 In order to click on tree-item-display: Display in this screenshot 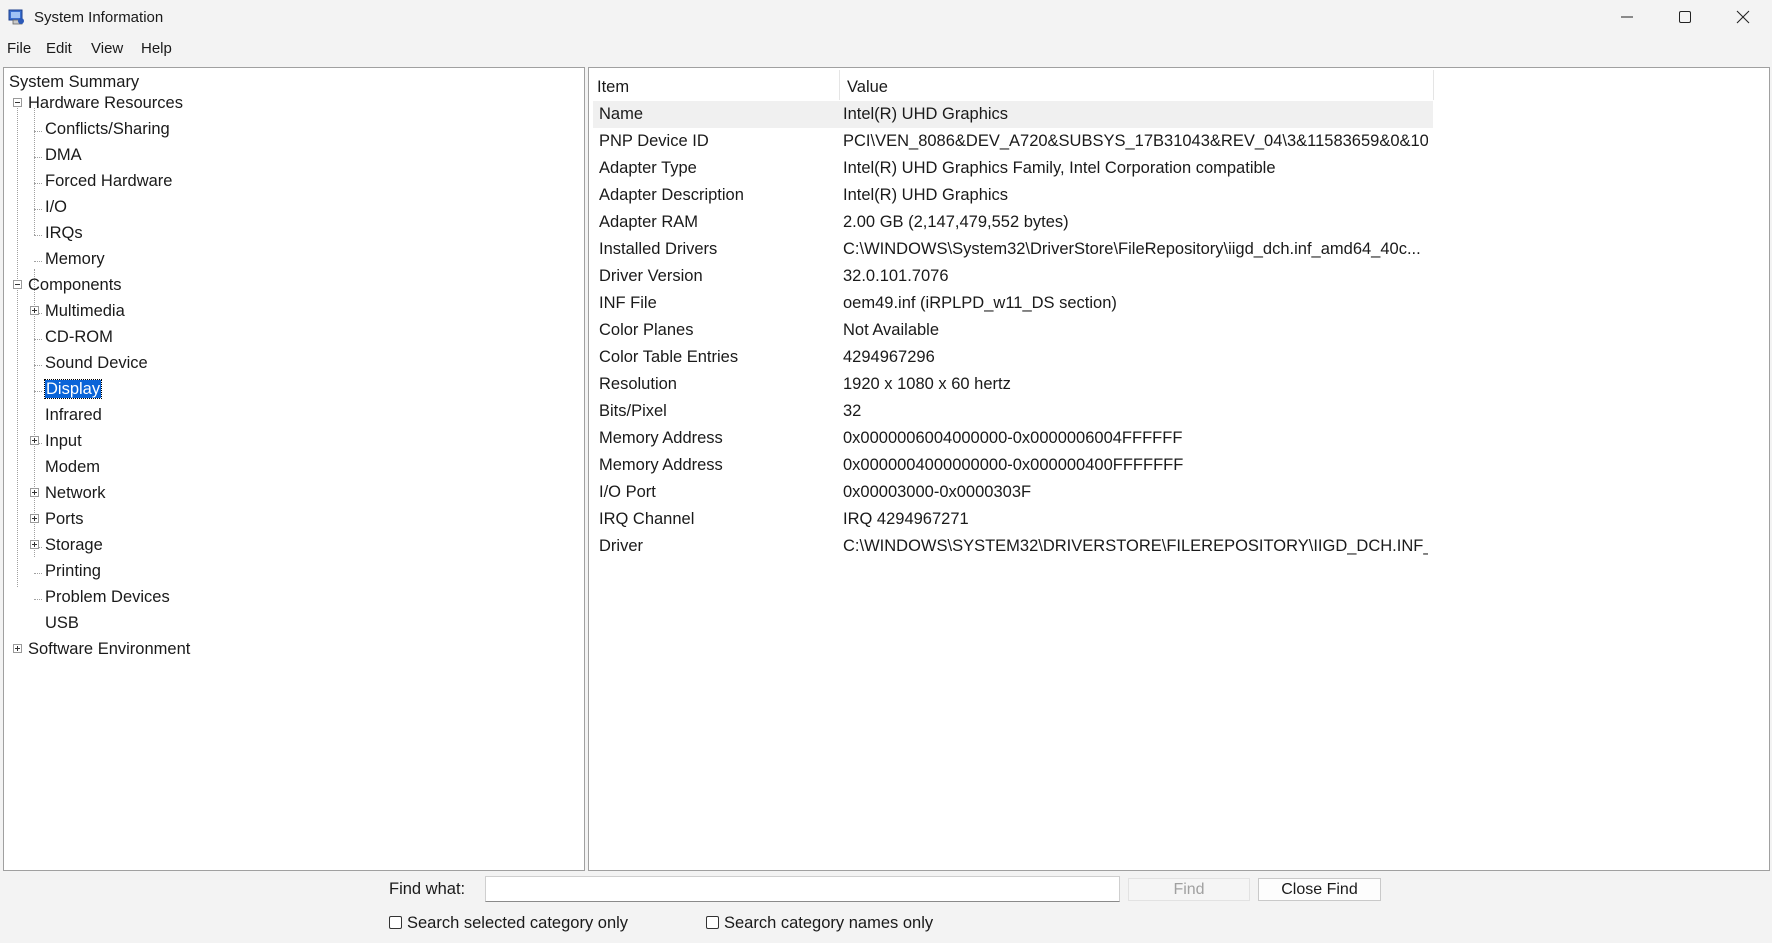, I will do `click(73, 389)`.